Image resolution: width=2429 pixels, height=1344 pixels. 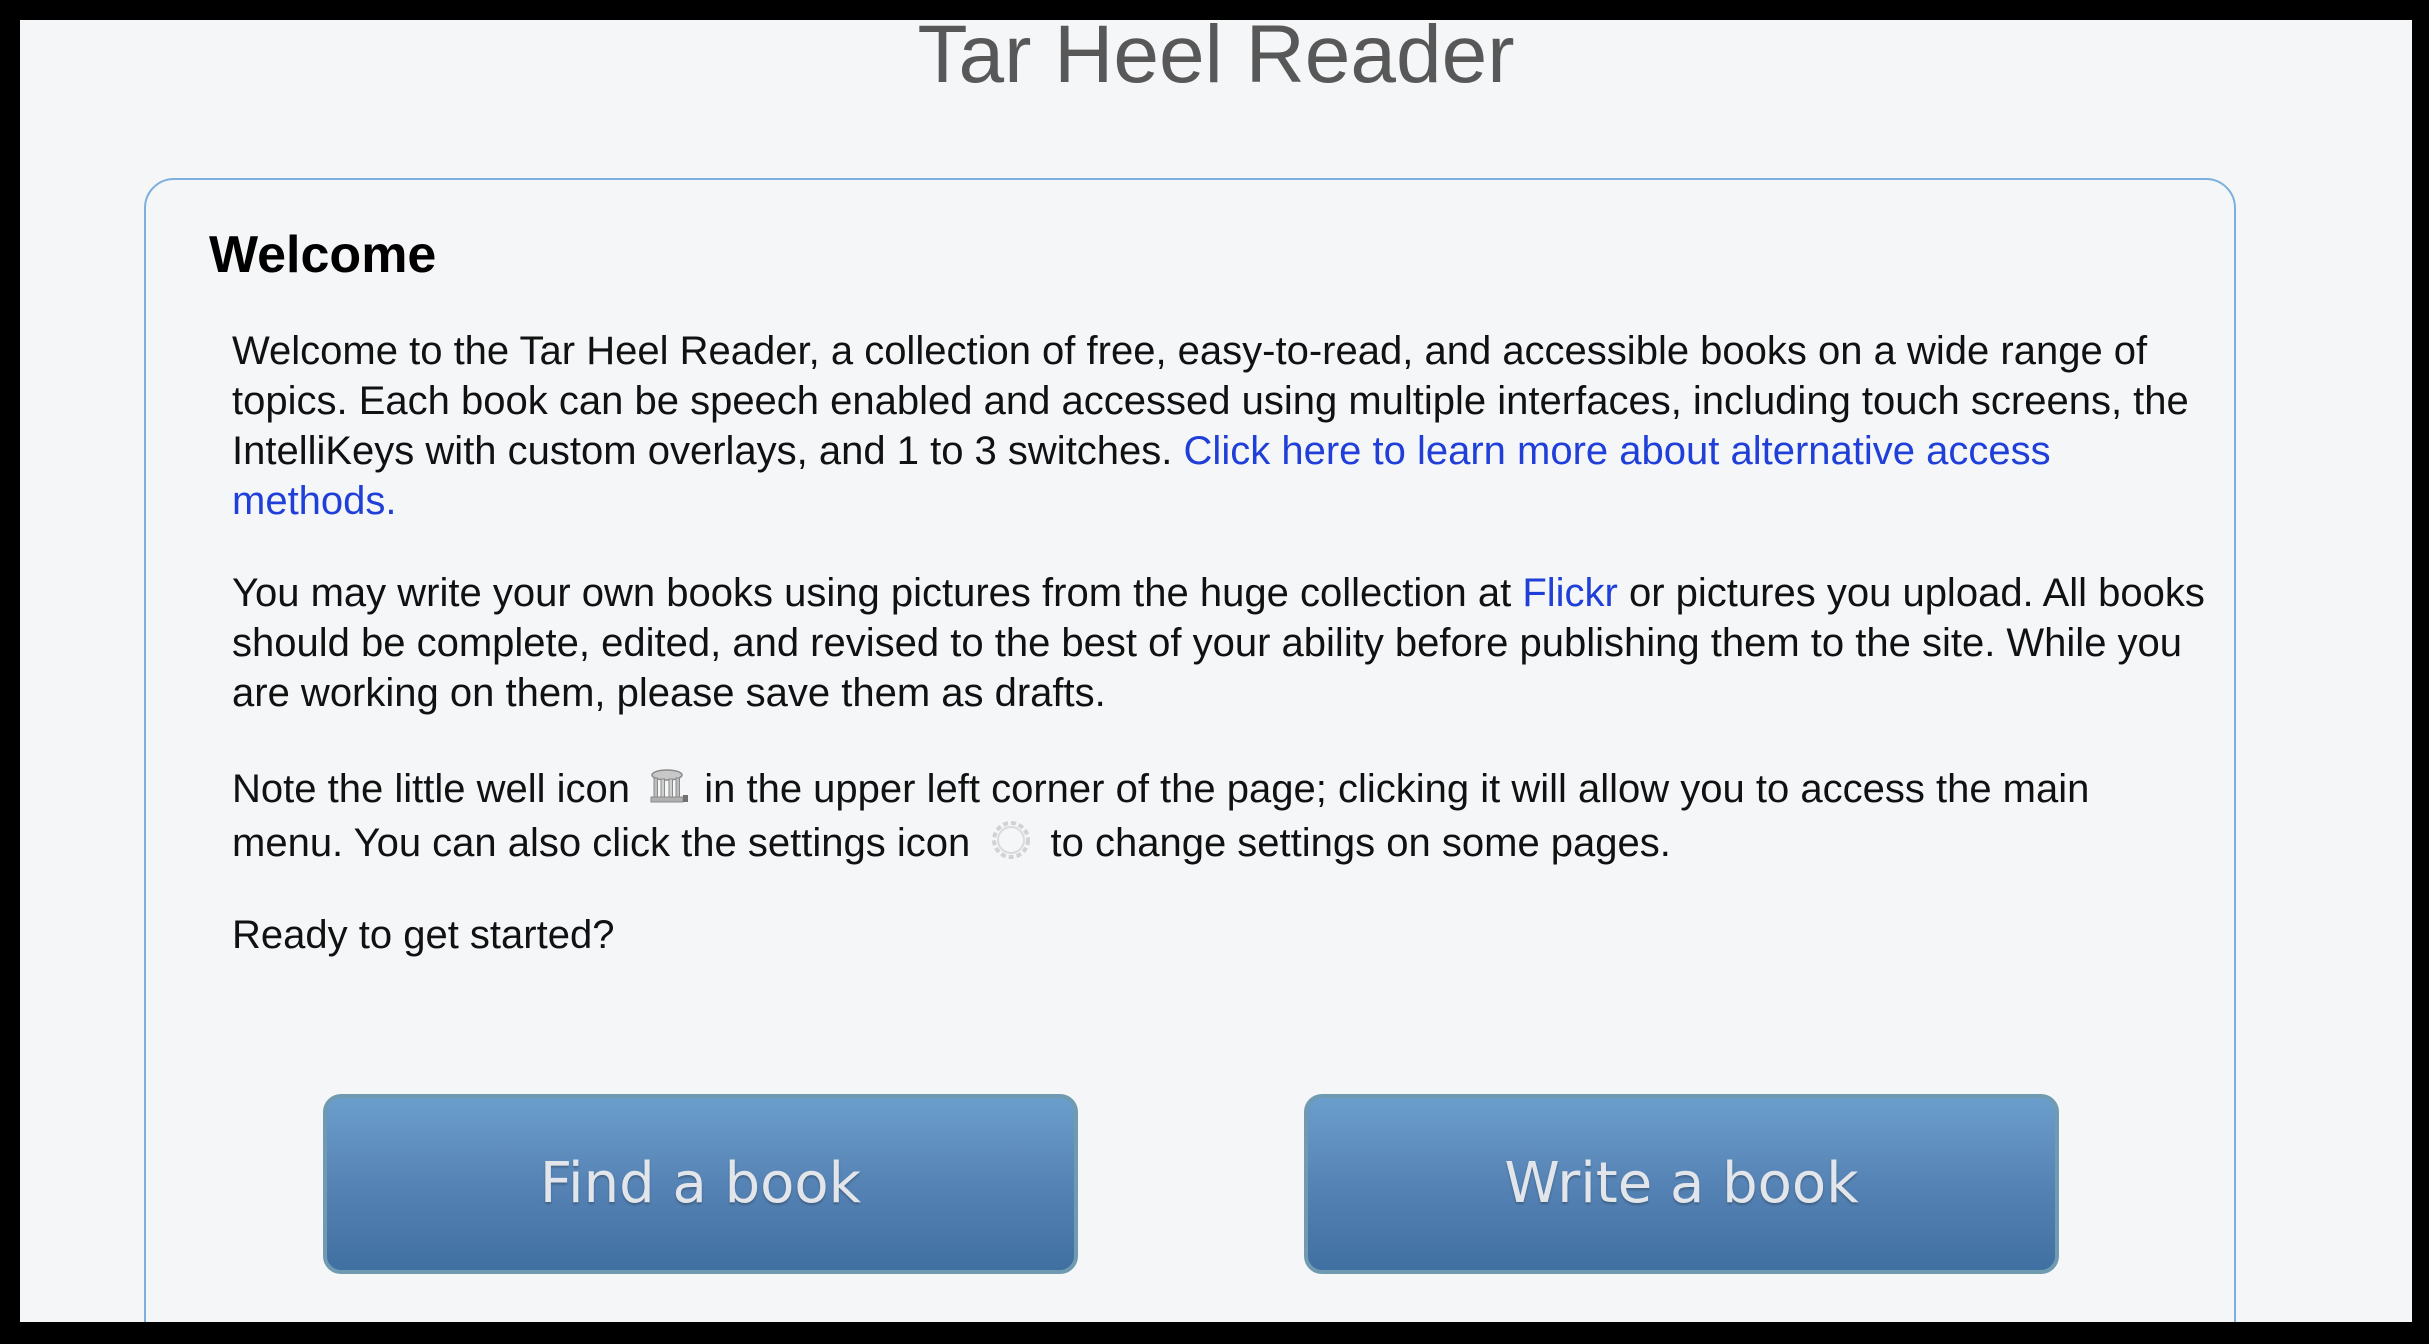 What do you see at coordinates (323, 255) in the screenshot?
I see `welcome-heading: Welcome` at bounding box center [323, 255].